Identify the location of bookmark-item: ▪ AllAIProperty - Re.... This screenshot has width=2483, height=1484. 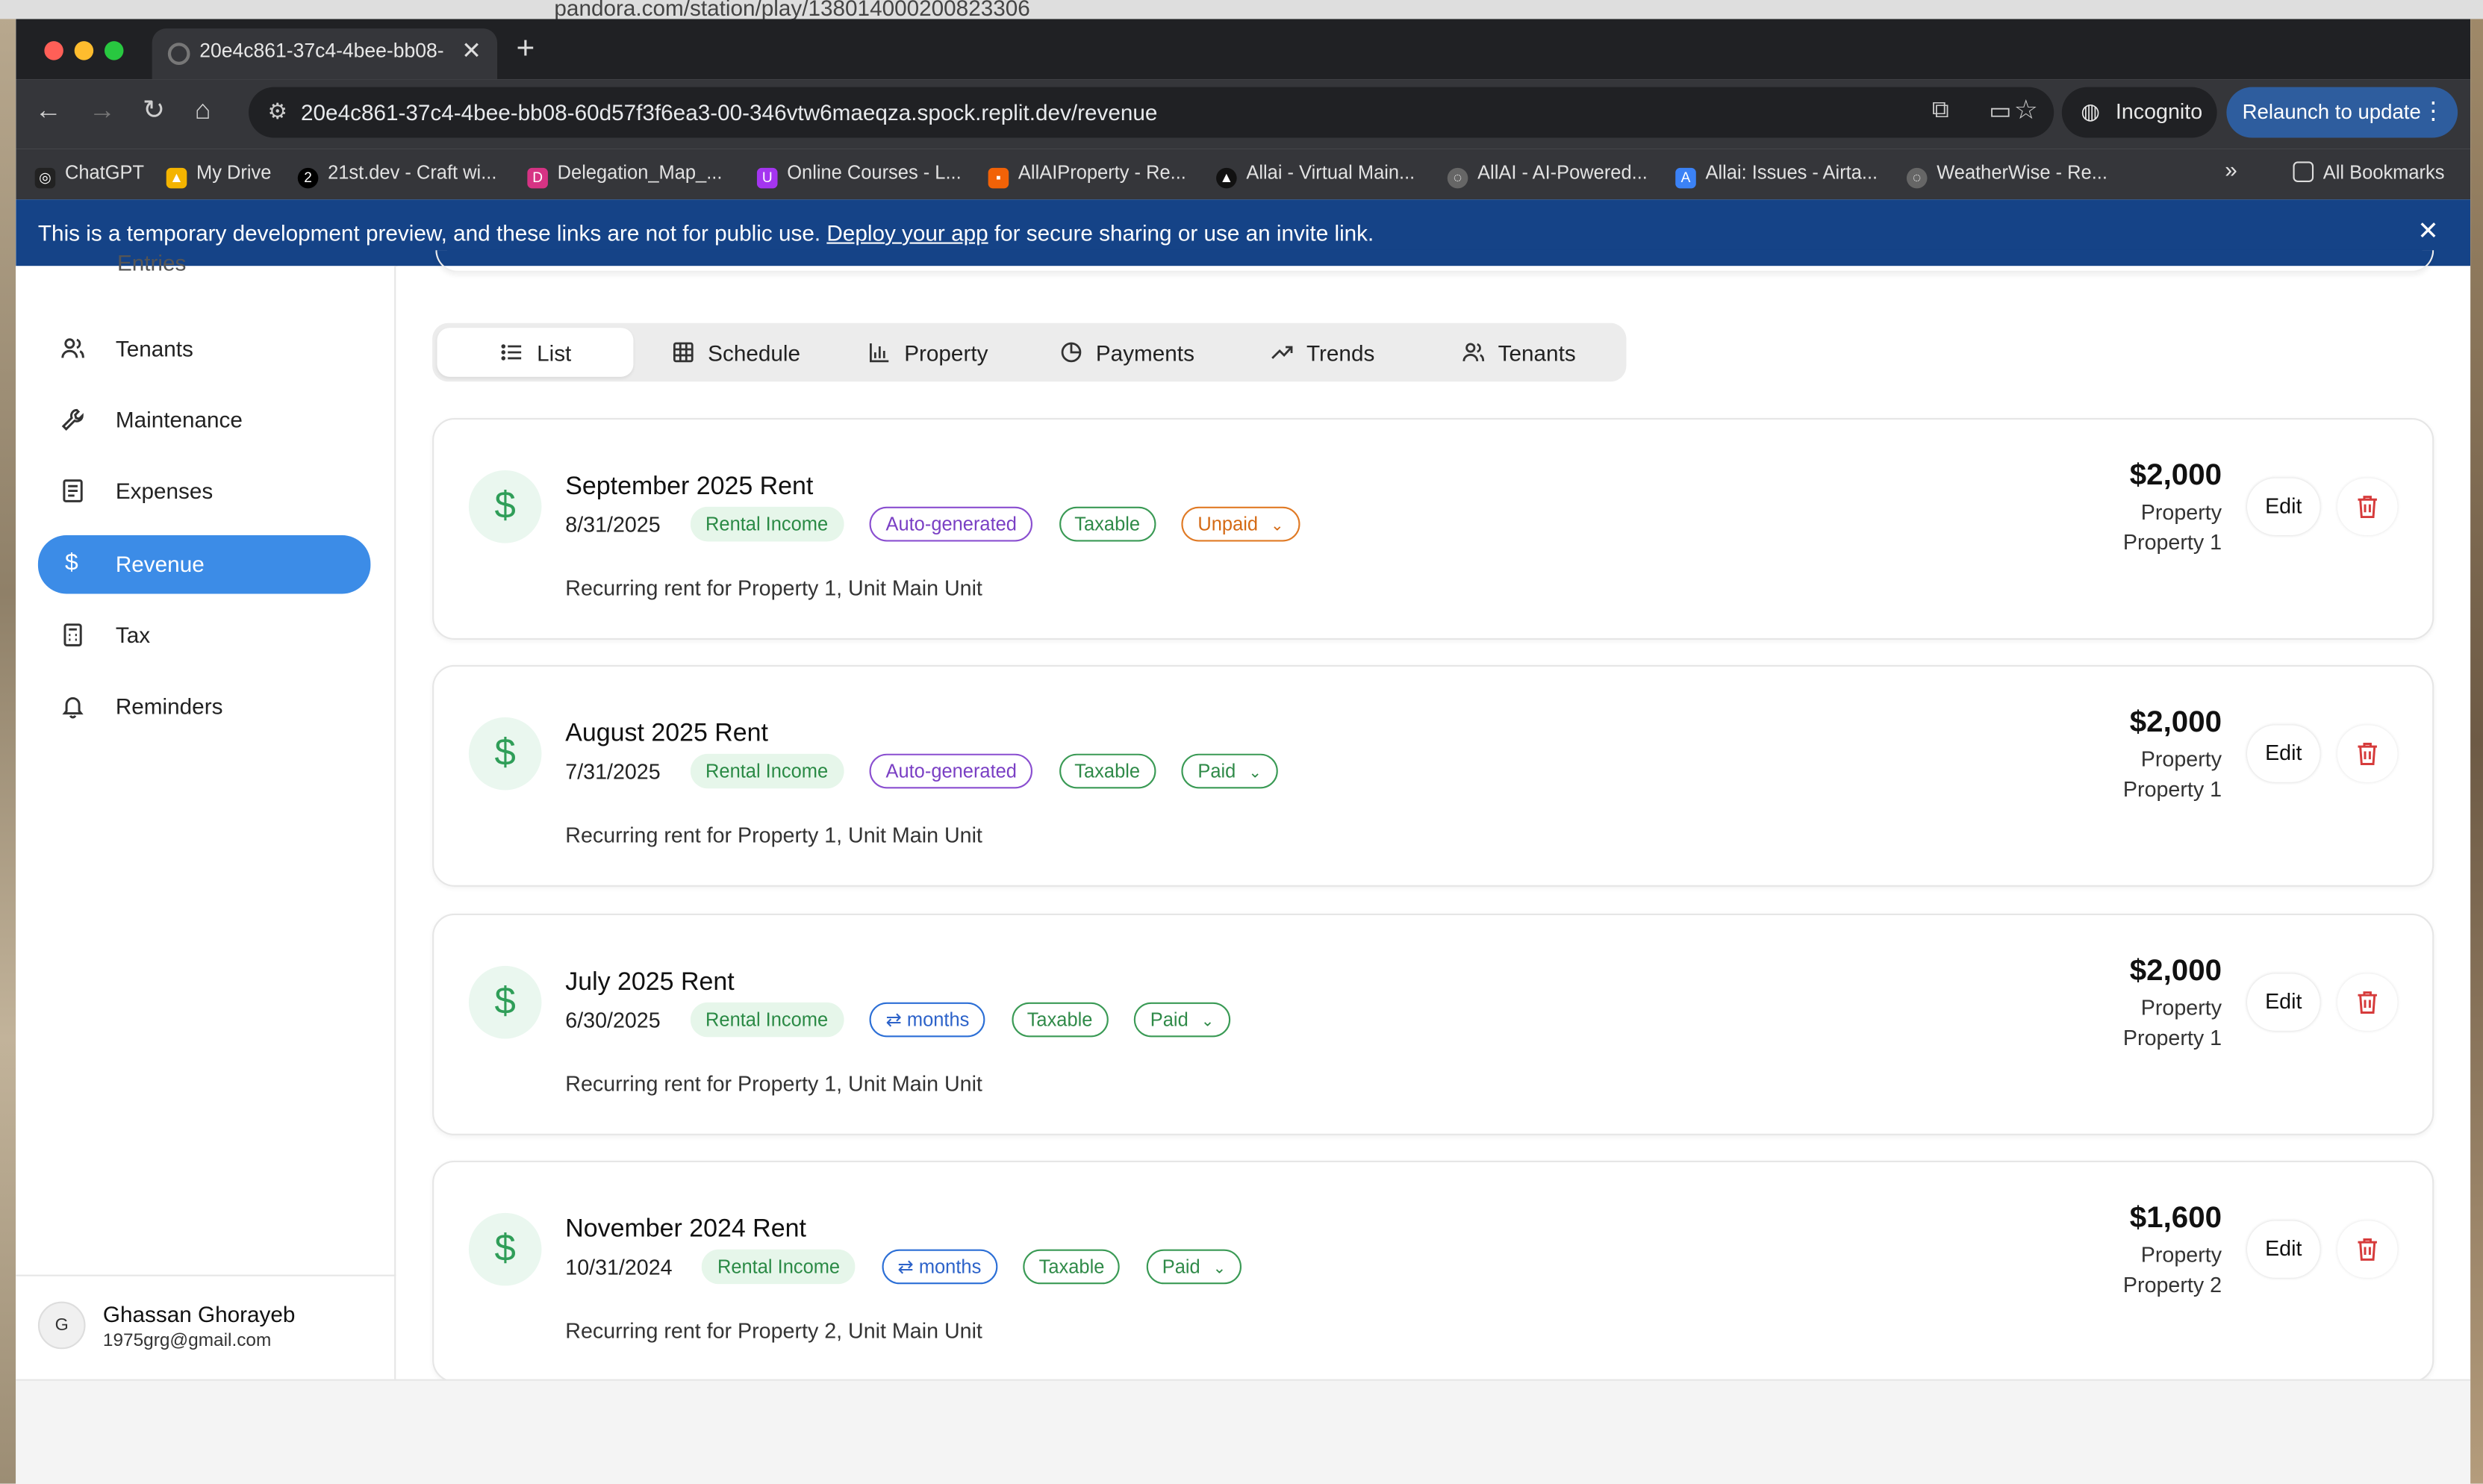
(1087, 175).